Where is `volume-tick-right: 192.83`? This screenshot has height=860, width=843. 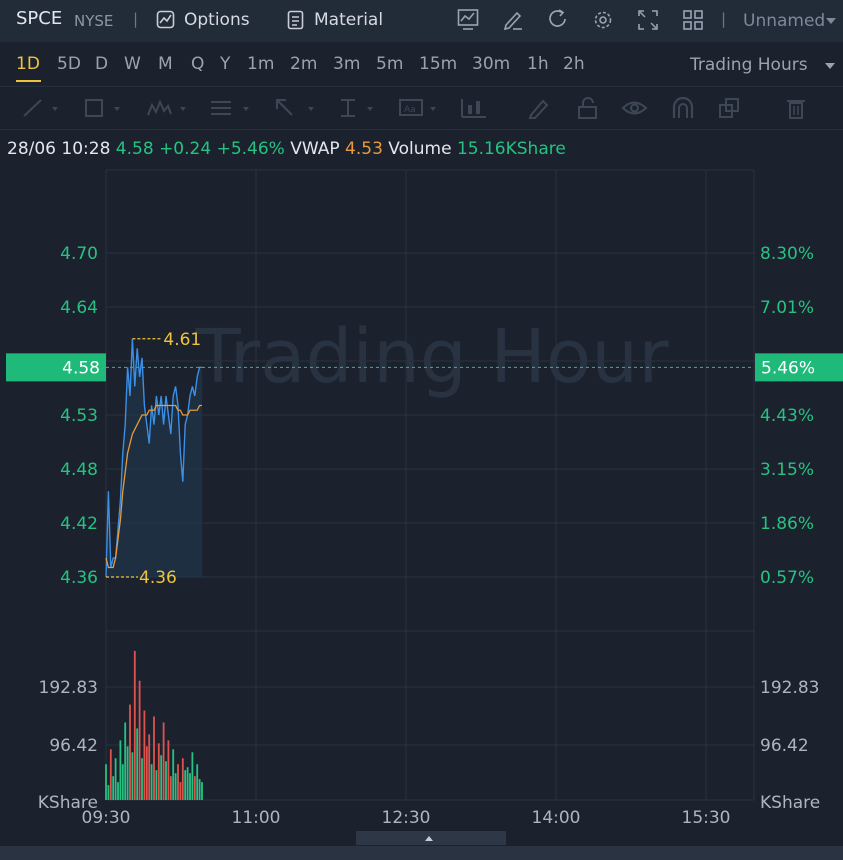 volume-tick-right: 192.83 is located at coordinates (789, 688).